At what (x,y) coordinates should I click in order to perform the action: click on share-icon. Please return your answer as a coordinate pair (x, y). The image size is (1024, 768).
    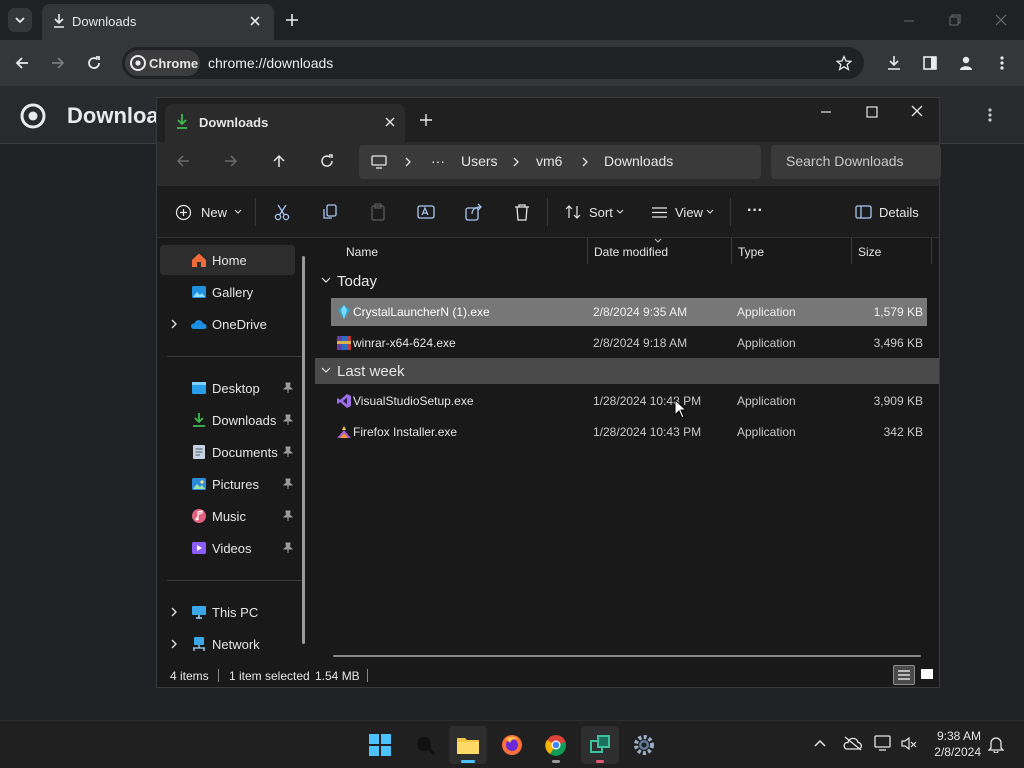
    Looking at the image, I should click on (474, 212).